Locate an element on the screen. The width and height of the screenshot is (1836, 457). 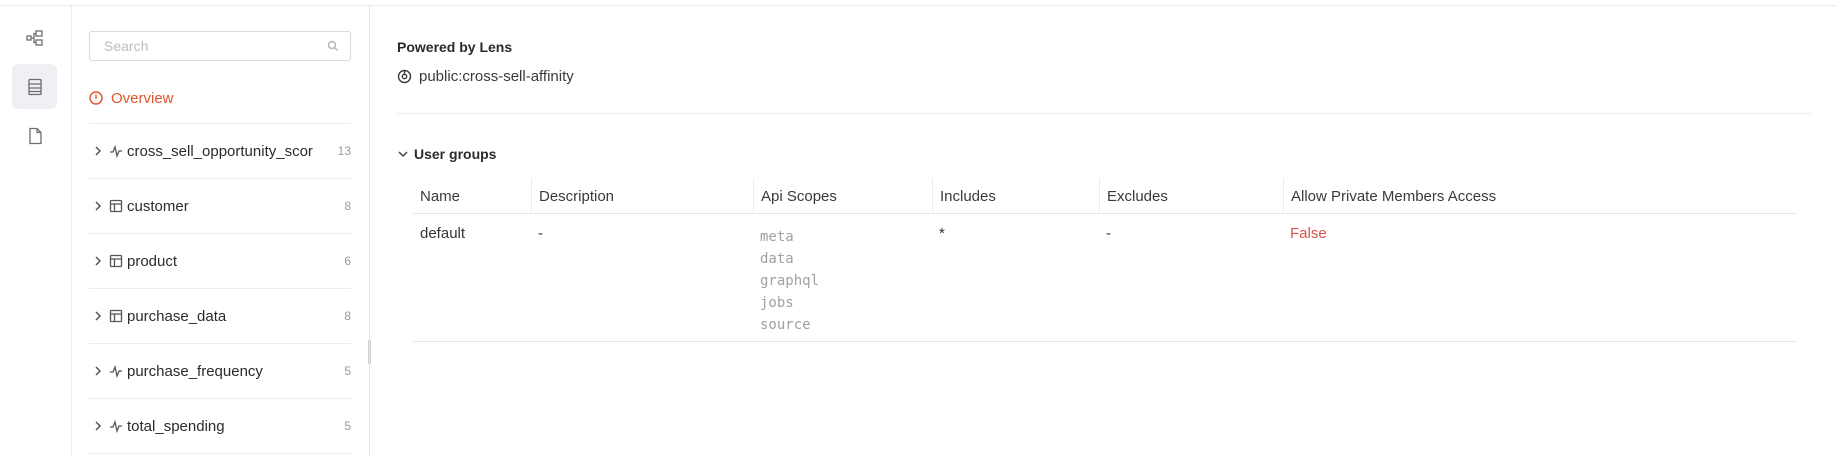
tree-item-label: purchase_frequency is located at coordinates (195, 371).